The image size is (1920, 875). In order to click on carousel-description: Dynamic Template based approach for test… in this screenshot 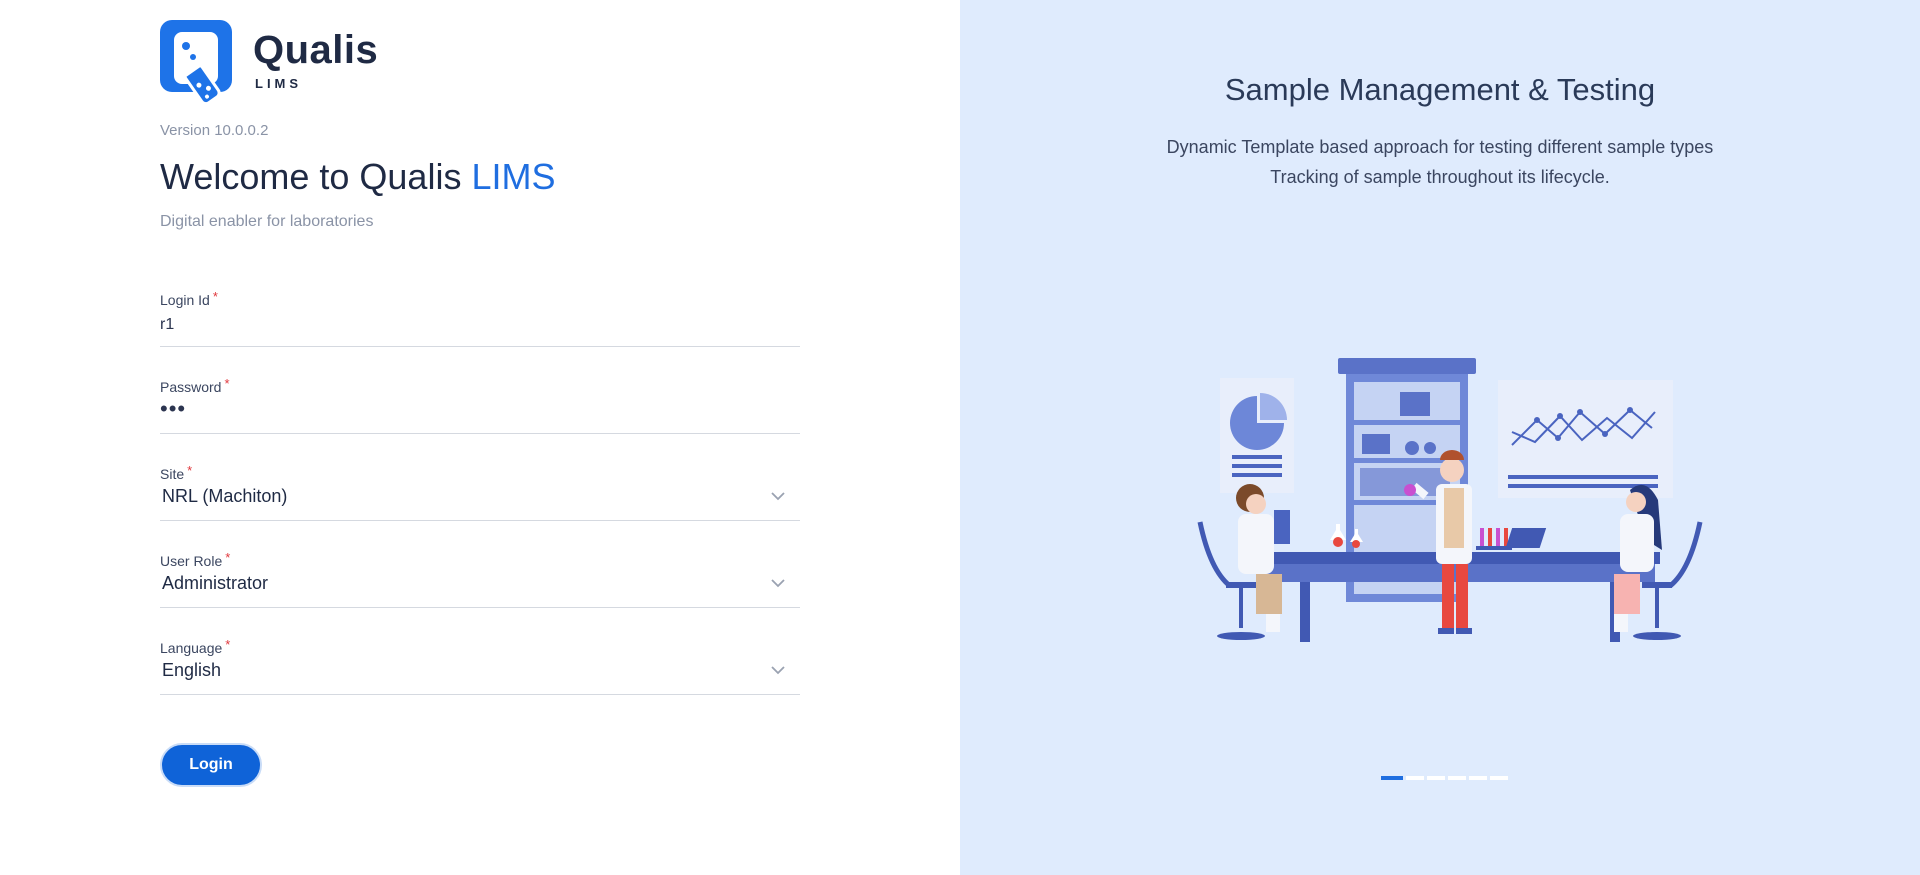, I will do `click(1440, 162)`.